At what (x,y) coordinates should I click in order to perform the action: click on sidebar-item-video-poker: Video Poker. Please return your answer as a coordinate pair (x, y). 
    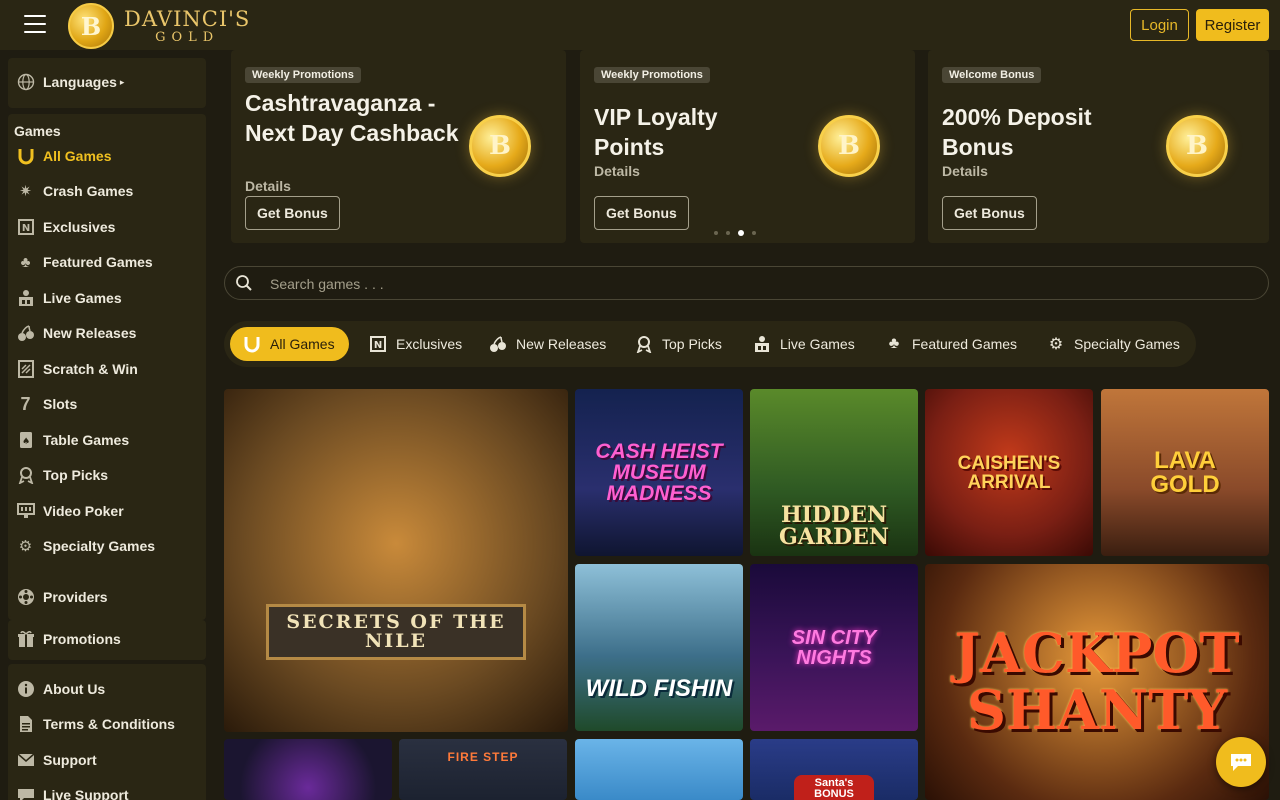
    Looking at the image, I should click on (70, 511).